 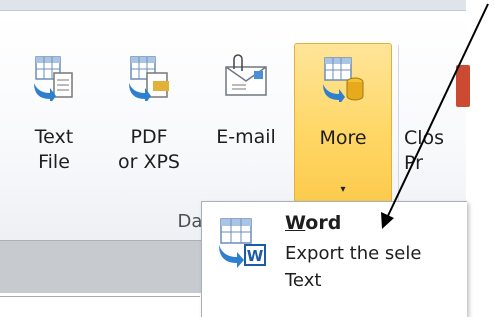 What do you see at coordinates (343, 79) in the screenshot?
I see `table-export-more-icon` at bounding box center [343, 79].